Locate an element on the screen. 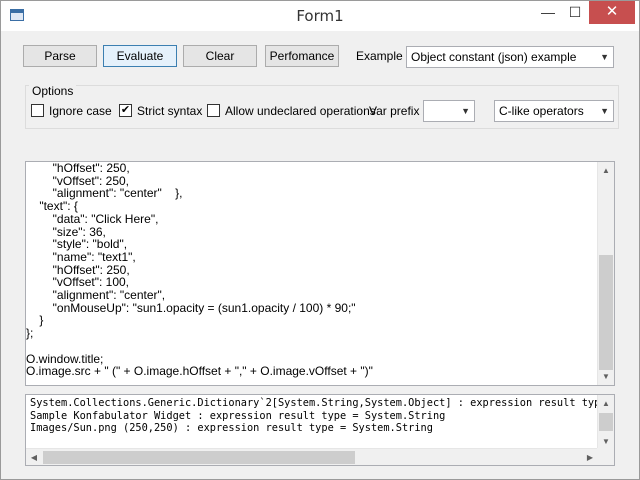 The height and width of the screenshot is (480, 640). strict-syntax-label: Strict syntax is located at coordinates (170, 111).